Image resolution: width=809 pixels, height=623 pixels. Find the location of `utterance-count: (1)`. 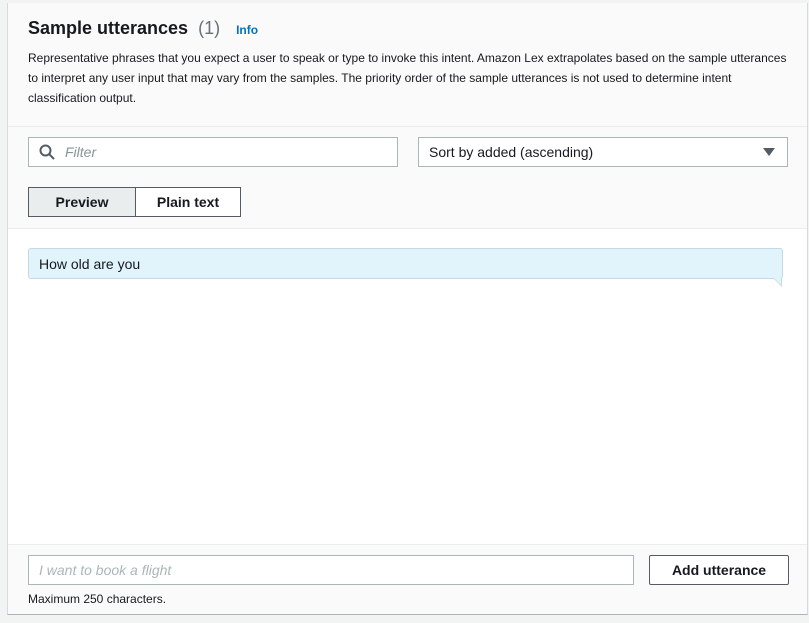

utterance-count: (1) is located at coordinates (209, 28).